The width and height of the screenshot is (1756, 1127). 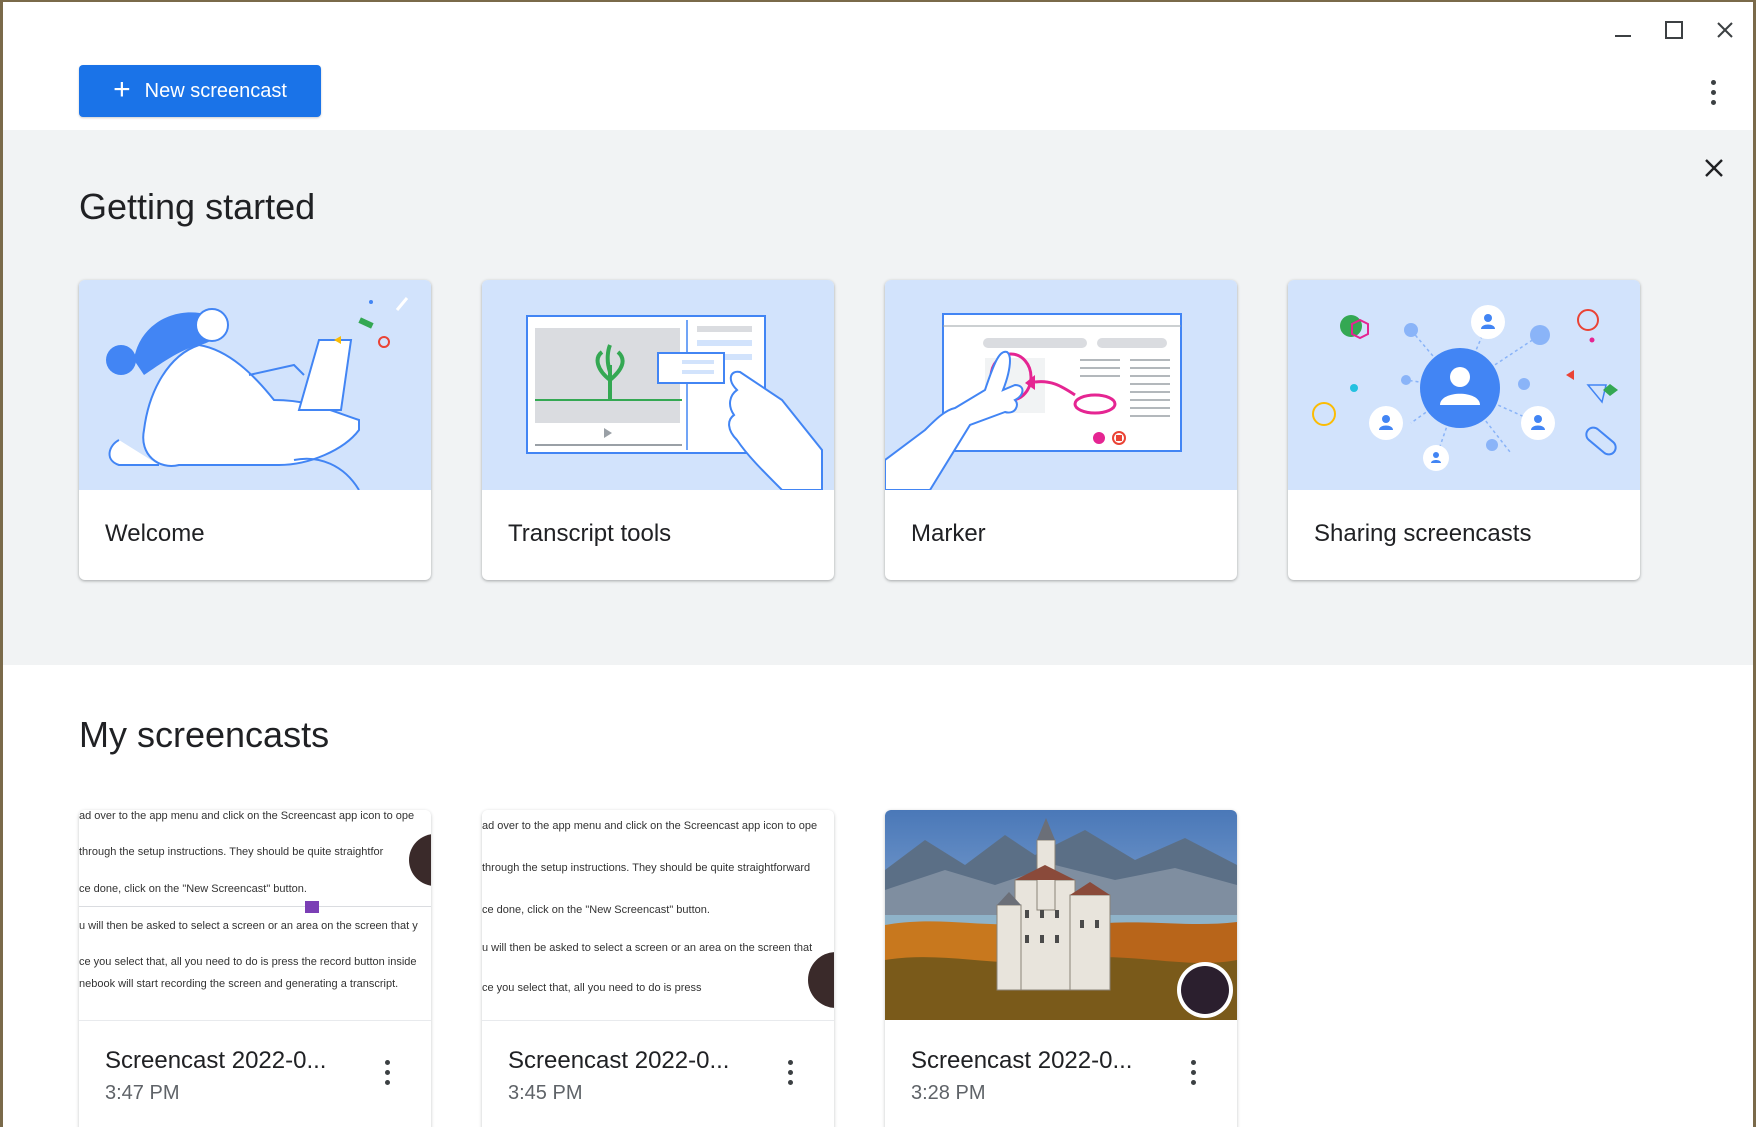 I want to click on marker-card: Marker, so click(x=1061, y=430).